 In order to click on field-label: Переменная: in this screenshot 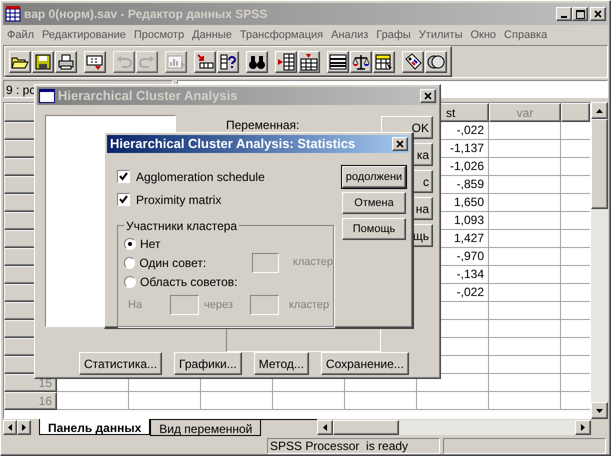, I will do `click(263, 125)`.